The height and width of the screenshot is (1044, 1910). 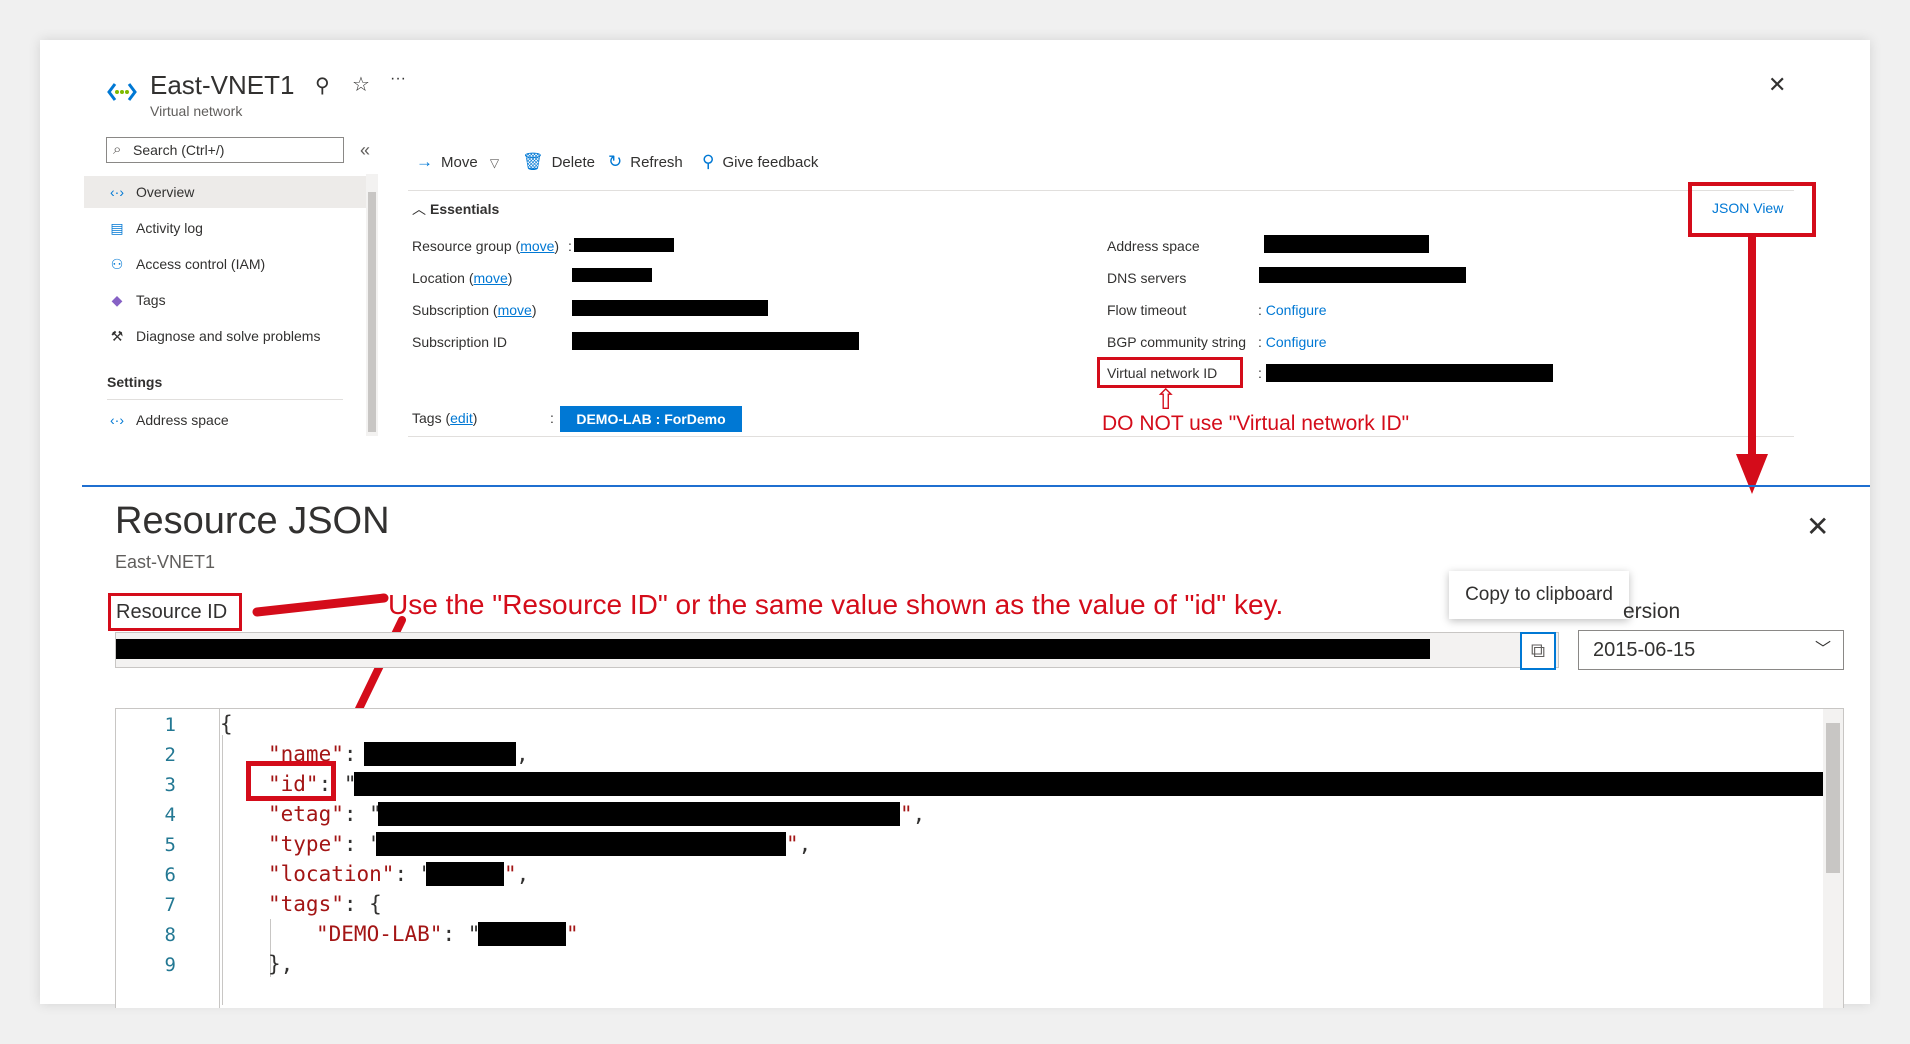 What do you see at coordinates (170, 785) in the screenshot?
I see `line-number: 3` at bounding box center [170, 785].